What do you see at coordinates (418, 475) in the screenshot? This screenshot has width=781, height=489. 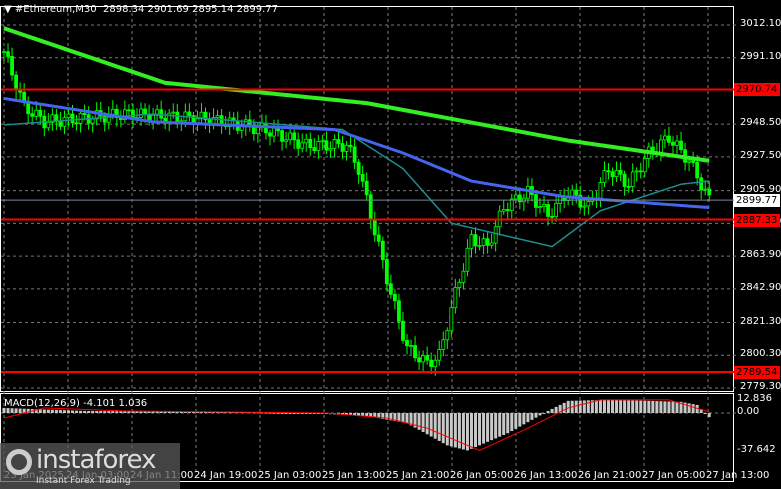 I see `time-axis-label: 25 Jan 21:00` at bounding box center [418, 475].